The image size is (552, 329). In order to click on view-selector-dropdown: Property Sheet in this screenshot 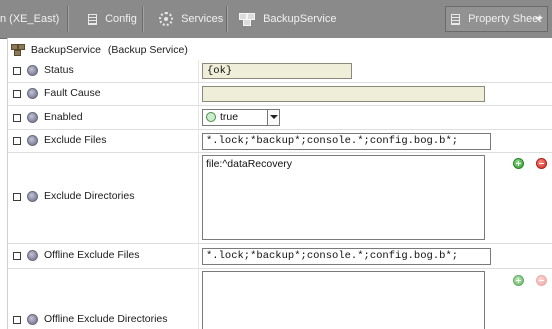, I will do `click(496, 19)`.